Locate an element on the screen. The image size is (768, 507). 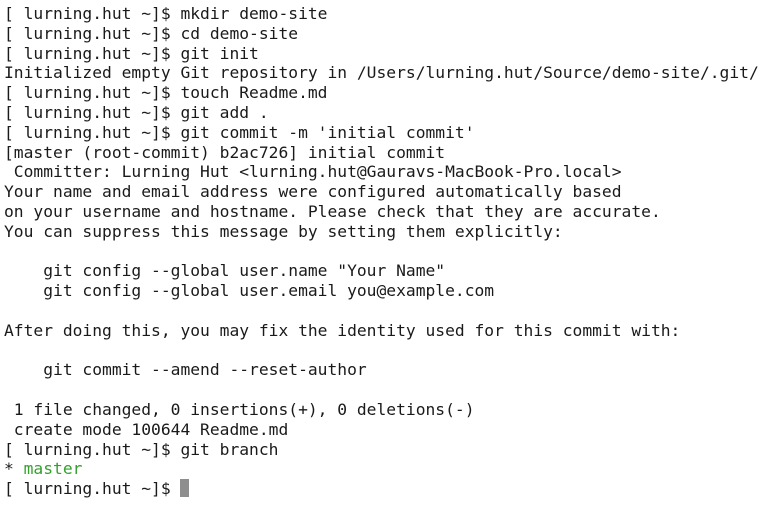
terminal-line: [ lurning.hut ~]$ cd demo-site is located at coordinates (151, 33).